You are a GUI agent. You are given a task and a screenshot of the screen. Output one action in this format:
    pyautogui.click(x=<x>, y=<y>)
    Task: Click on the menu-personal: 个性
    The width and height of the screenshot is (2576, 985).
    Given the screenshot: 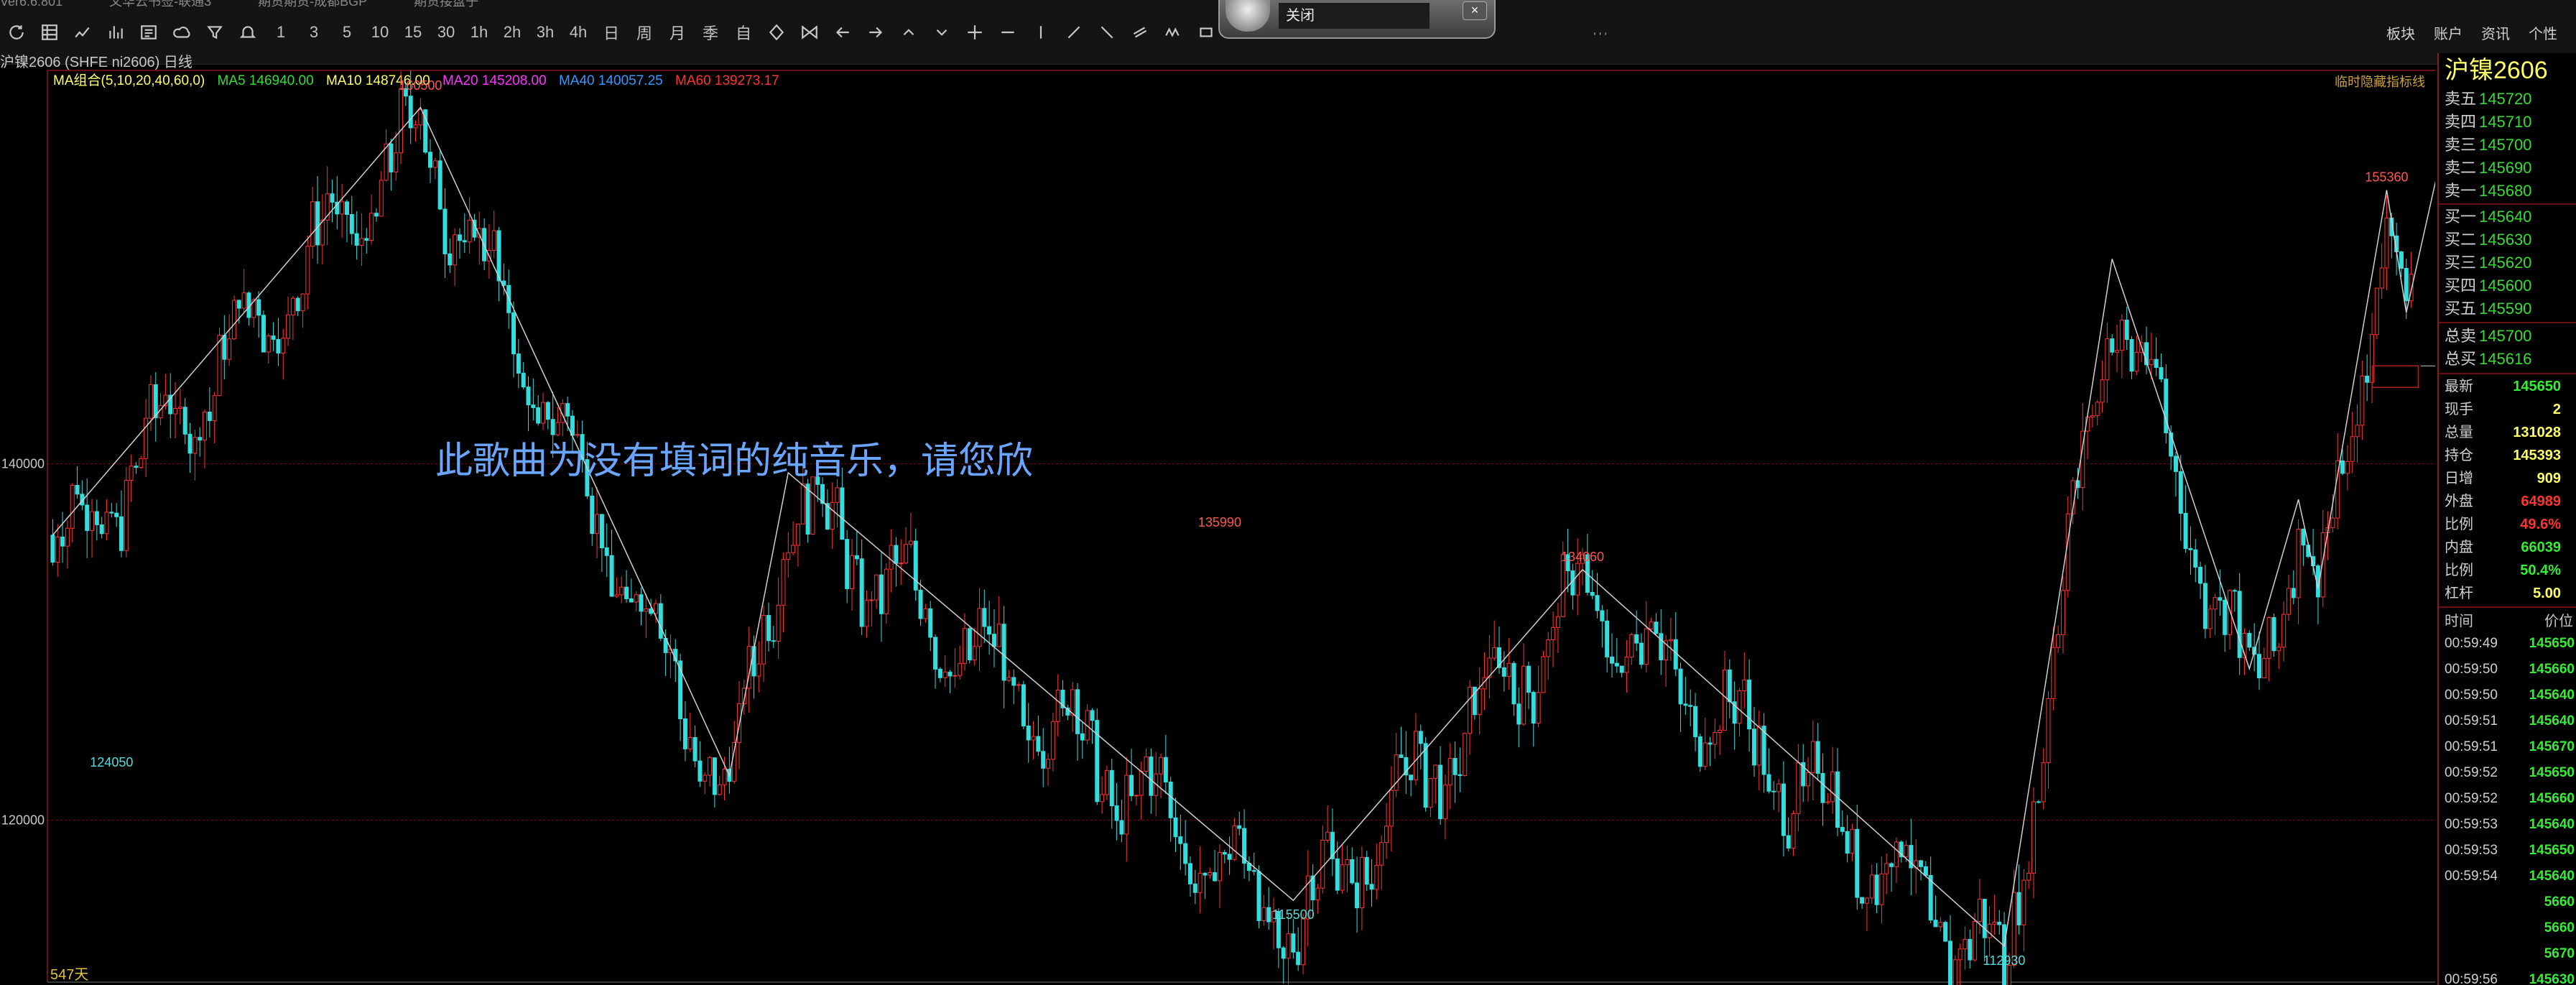 What is the action you would take?
    pyautogui.click(x=2543, y=32)
    